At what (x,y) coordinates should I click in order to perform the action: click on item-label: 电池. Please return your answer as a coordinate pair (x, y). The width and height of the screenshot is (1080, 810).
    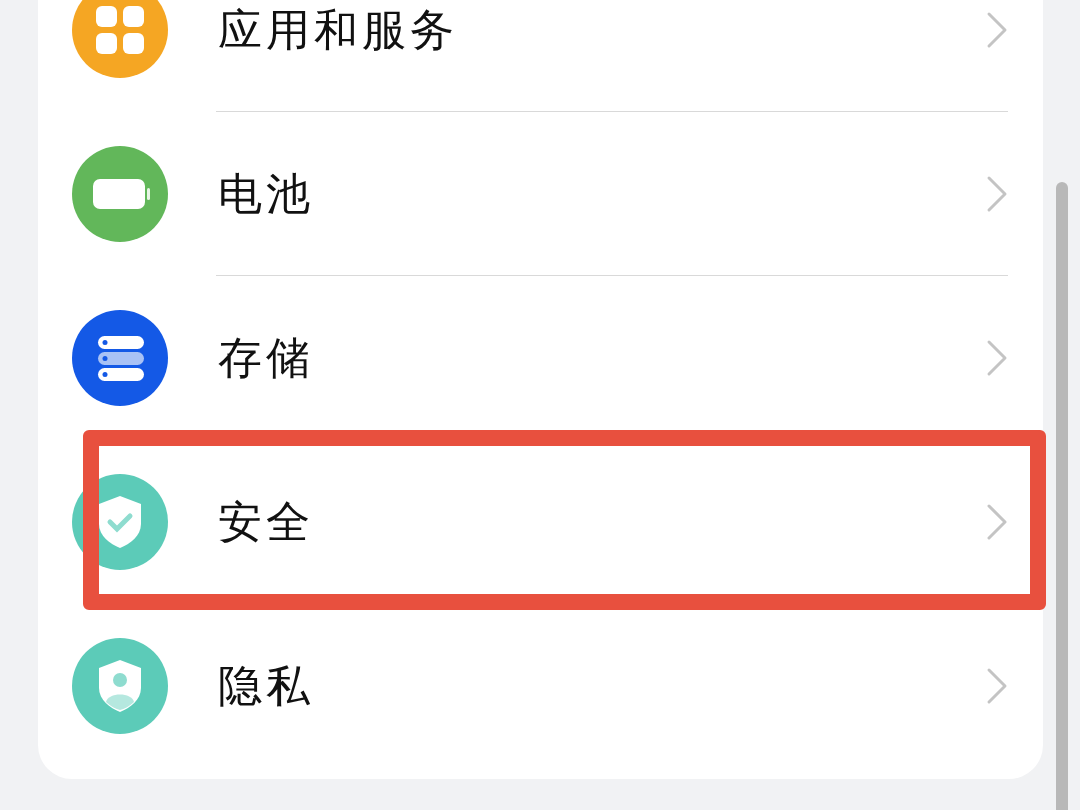
    Looking at the image, I should click on (266, 194).